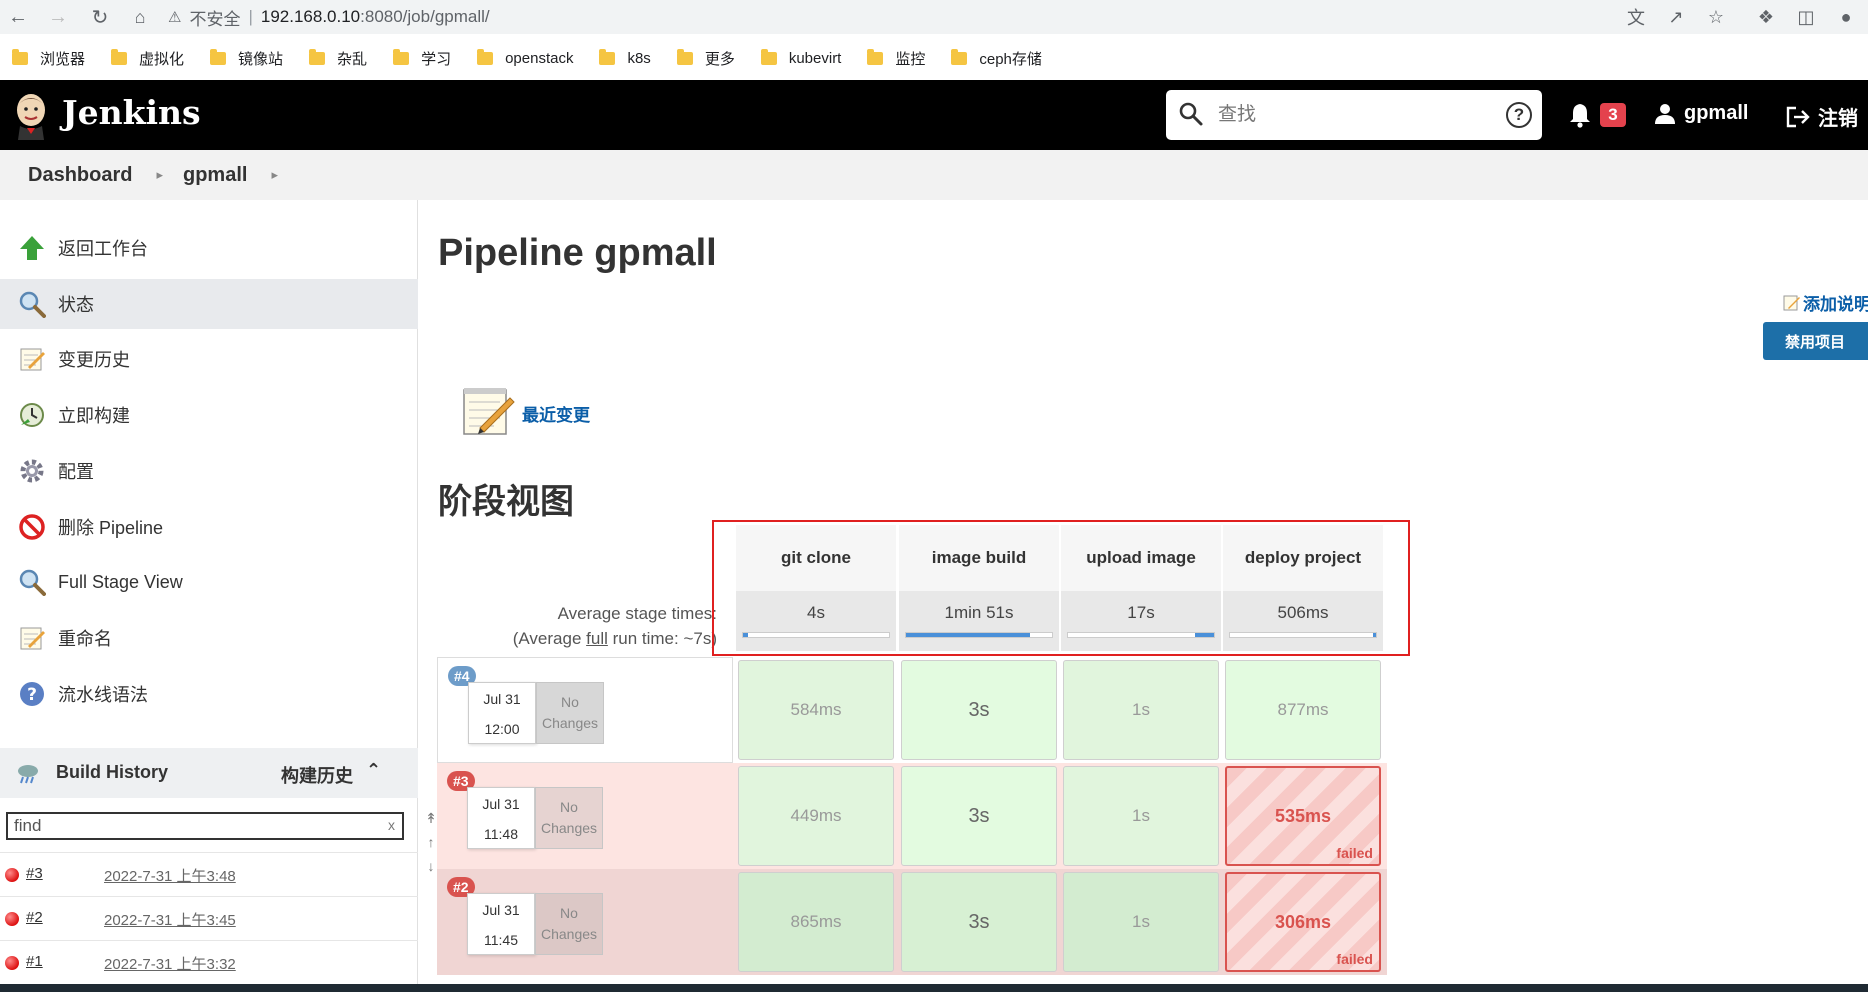 This screenshot has height=992, width=1868. Describe the element at coordinates (502, 713) in the screenshot. I see `run-date: Jul 31 12:00` at that location.